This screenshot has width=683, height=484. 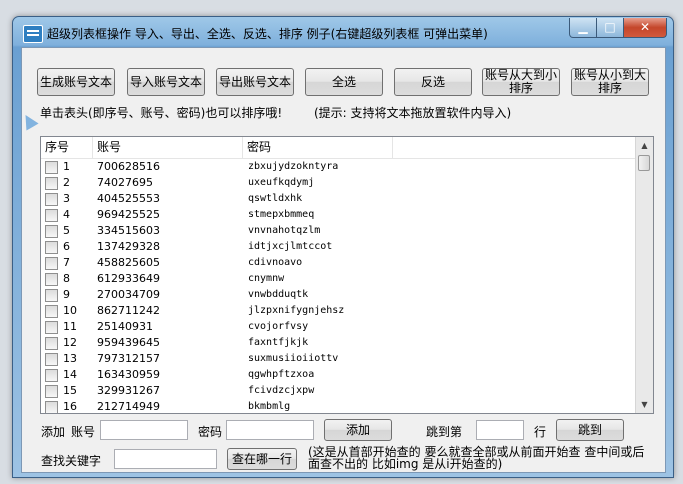 What do you see at coordinates (128, 246) in the screenshot?
I see `row-account: 137429328` at bounding box center [128, 246].